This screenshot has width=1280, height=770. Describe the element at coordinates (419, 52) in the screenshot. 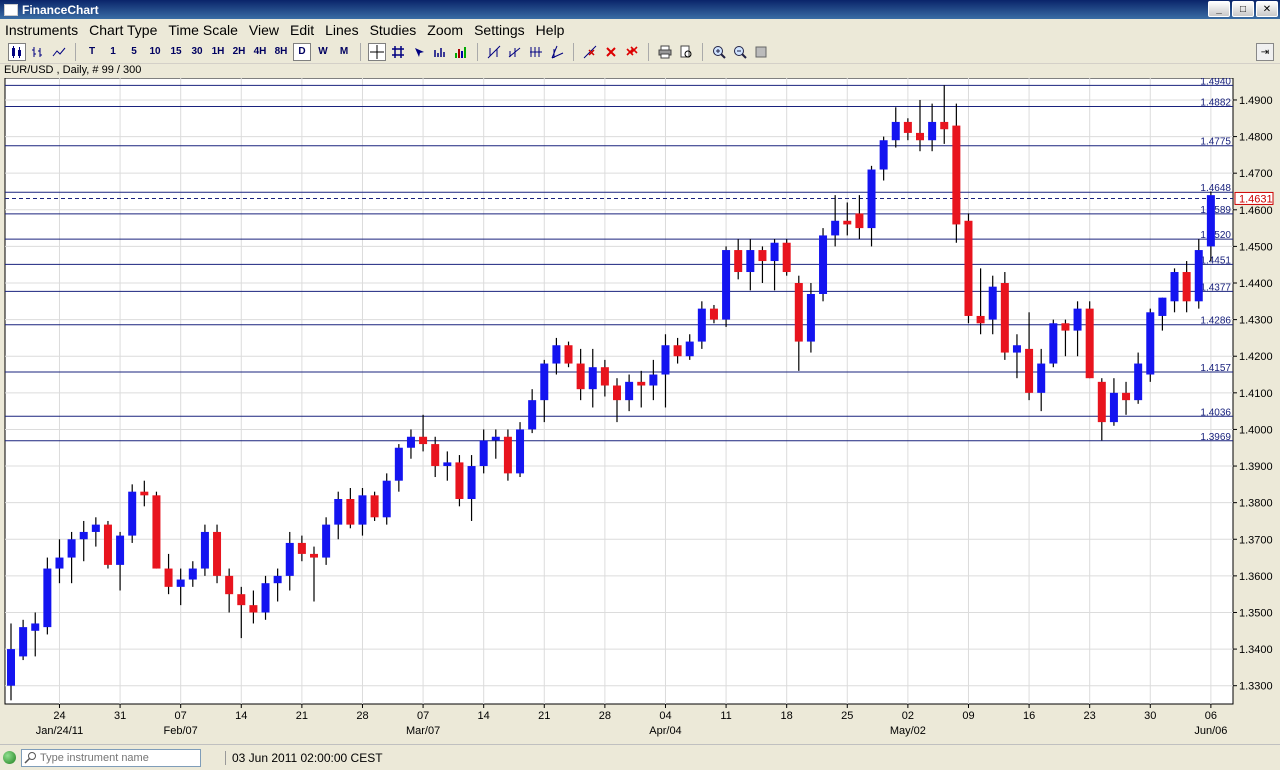

I see `cursor-data-icon` at that location.